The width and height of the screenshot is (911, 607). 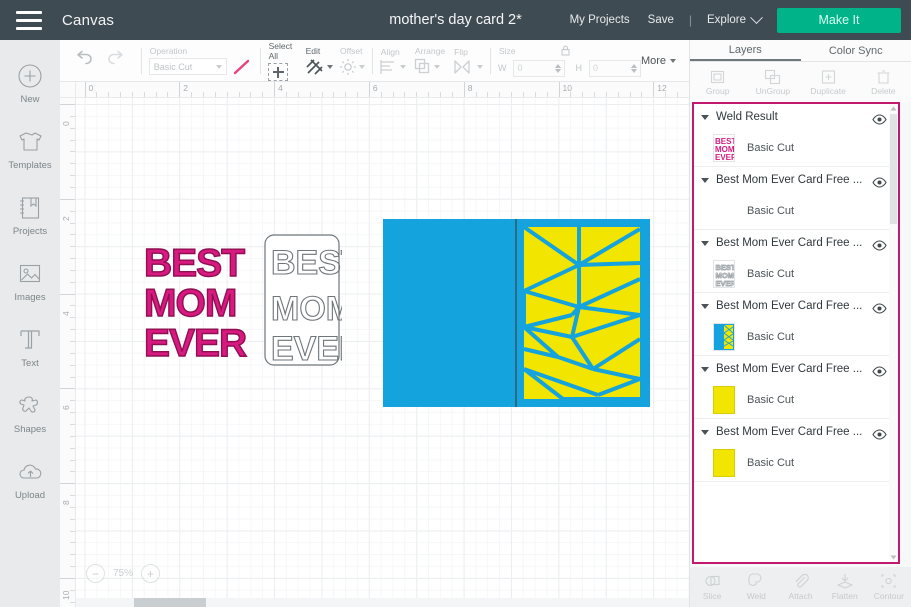 What do you see at coordinates (30, 281) in the screenshot?
I see `sidebar-item-images: Images` at bounding box center [30, 281].